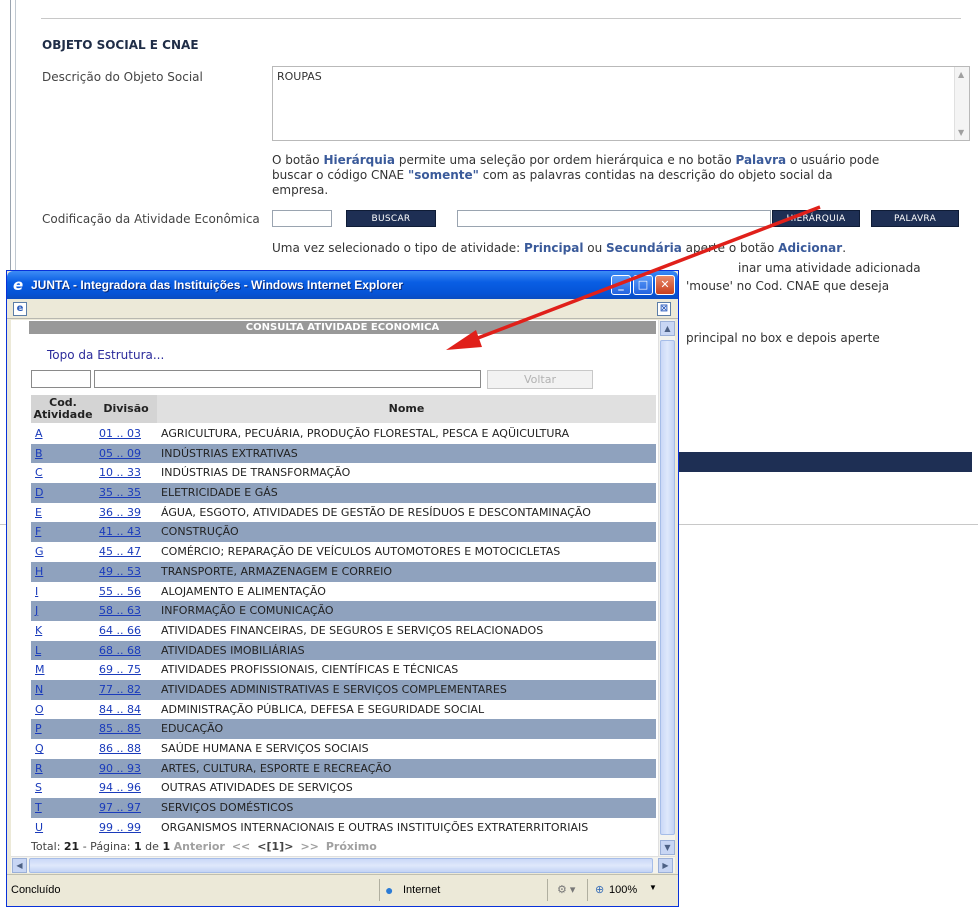 The width and height of the screenshot is (978, 909). What do you see at coordinates (391, 218) in the screenshot?
I see `buscar-button: BUSCAR` at bounding box center [391, 218].